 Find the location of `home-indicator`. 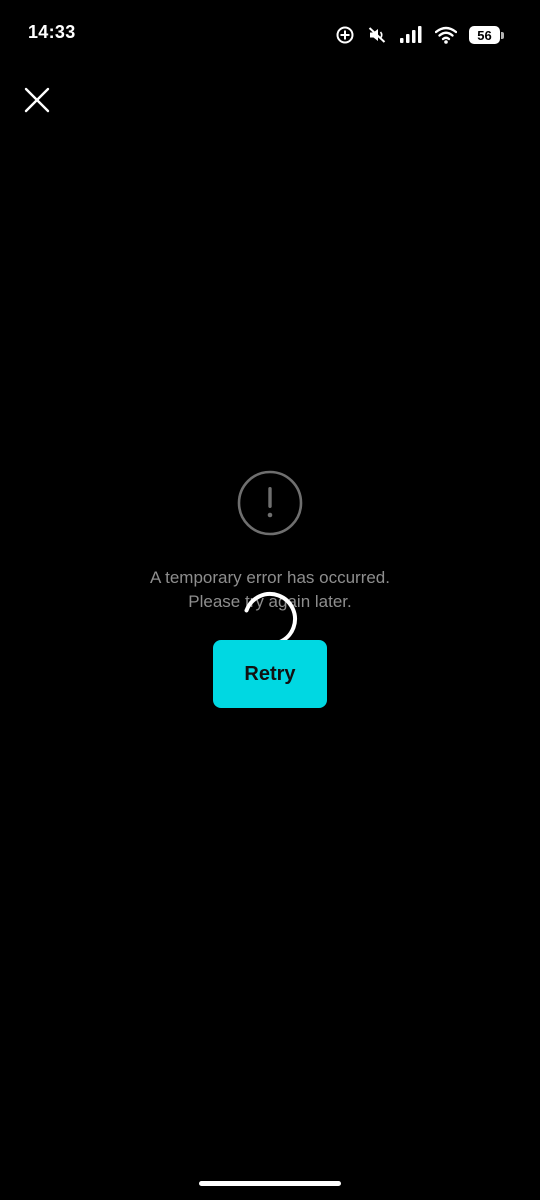

home-indicator is located at coordinates (270, 1183).